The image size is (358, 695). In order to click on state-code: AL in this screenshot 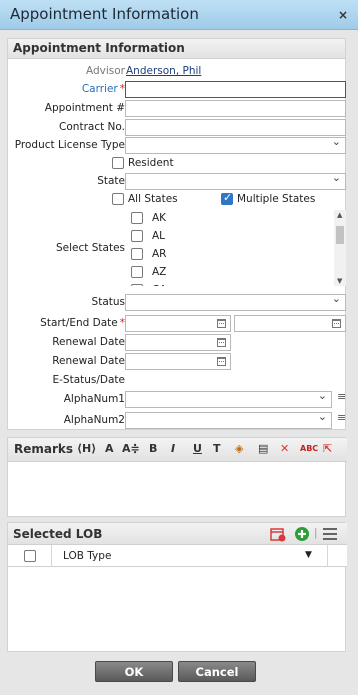, I will do `click(159, 236)`.